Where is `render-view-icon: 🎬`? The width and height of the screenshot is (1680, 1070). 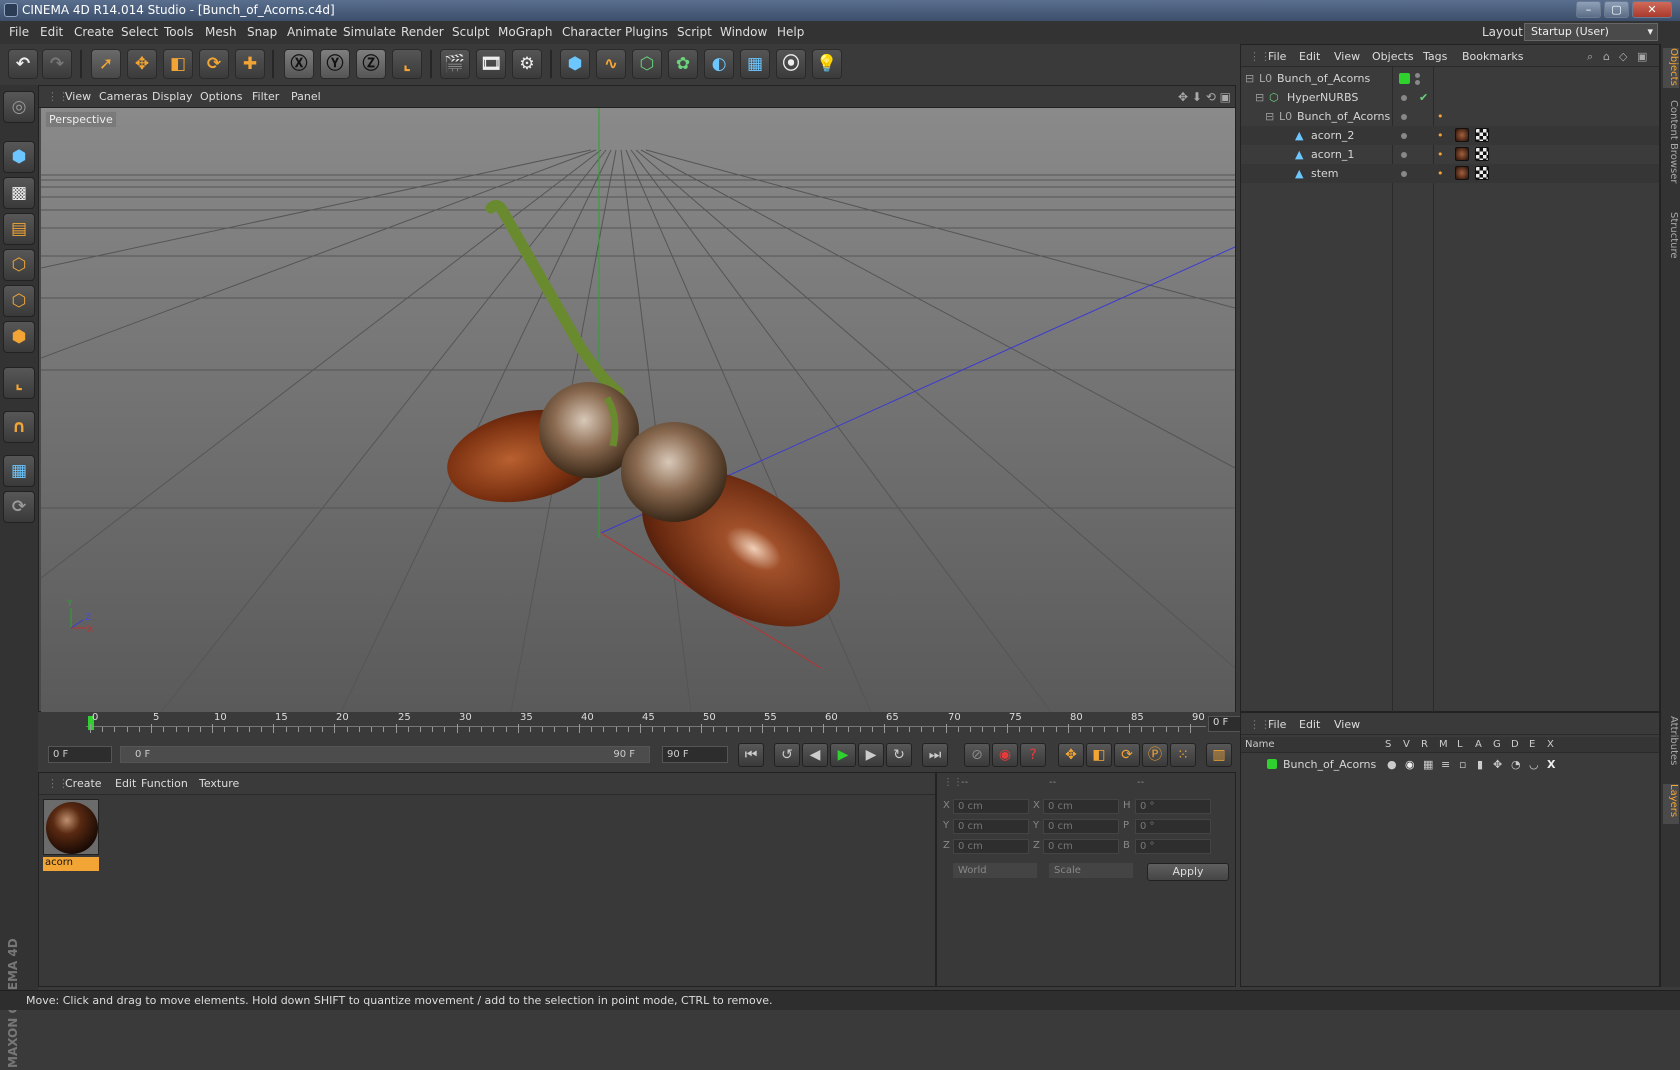 render-view-icon: 🎬 is located at coordinates (455, 64).